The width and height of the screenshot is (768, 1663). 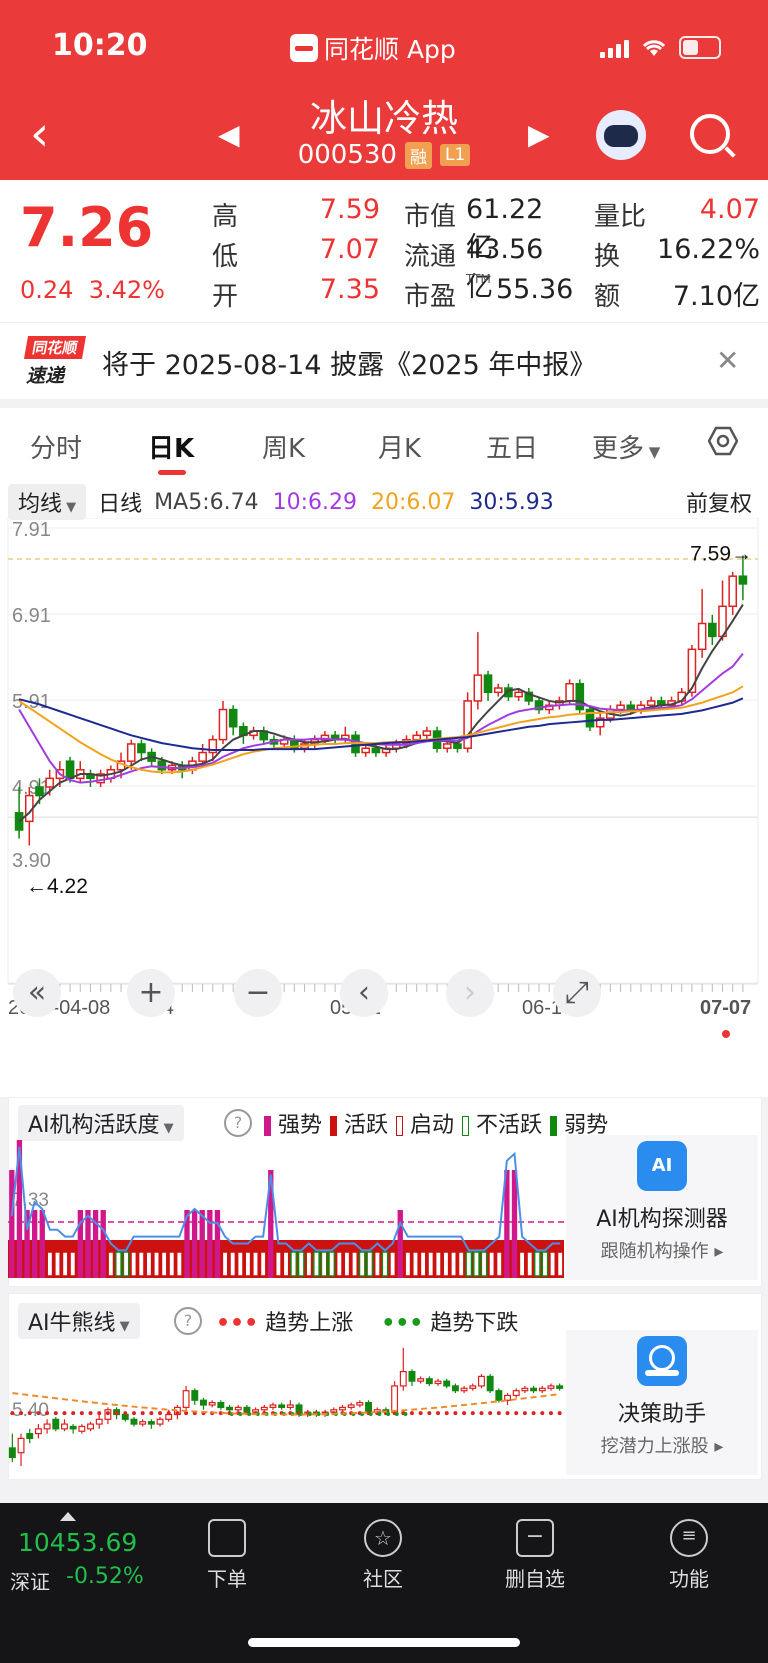 What do you see at coordinates (383, 1552) in the screenshot?
I see `nav-community: ☆ 社区` at bounding box center [383, 1552].